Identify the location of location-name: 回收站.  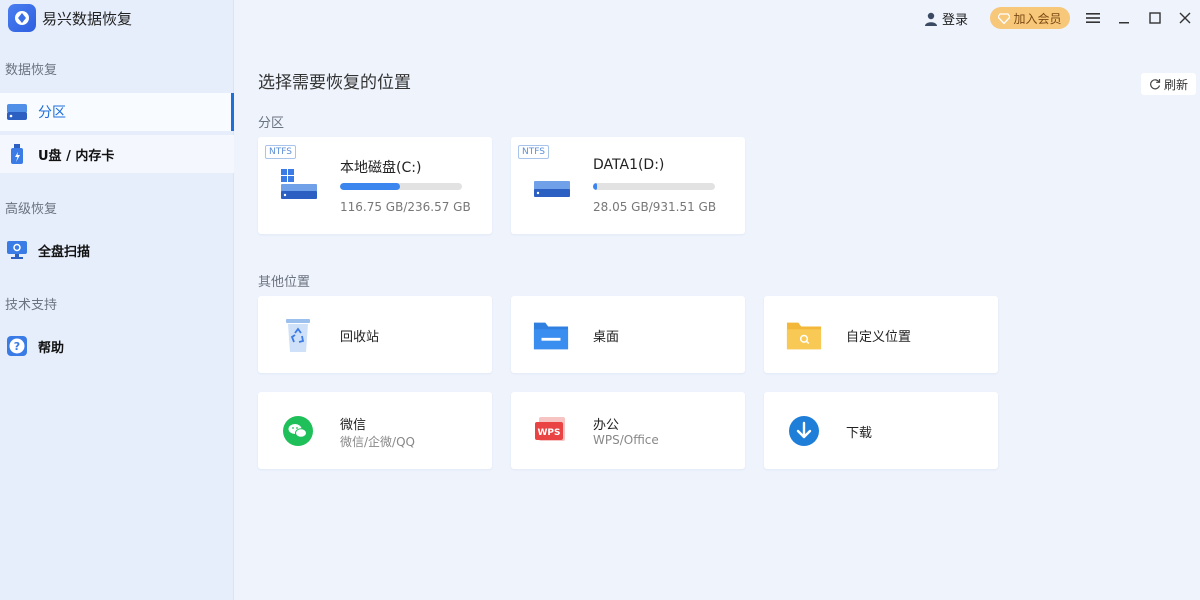
(360, 337).